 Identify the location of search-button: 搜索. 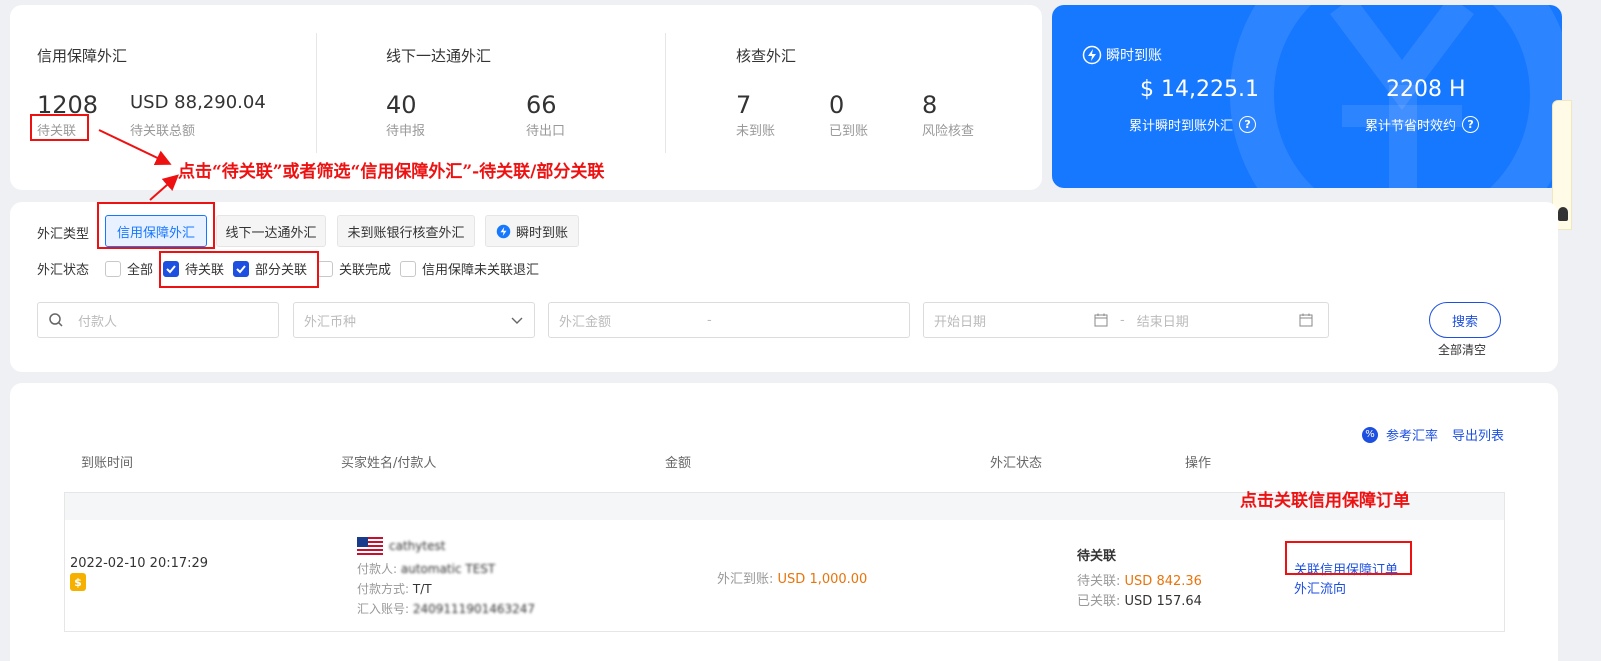
(1465, 320).